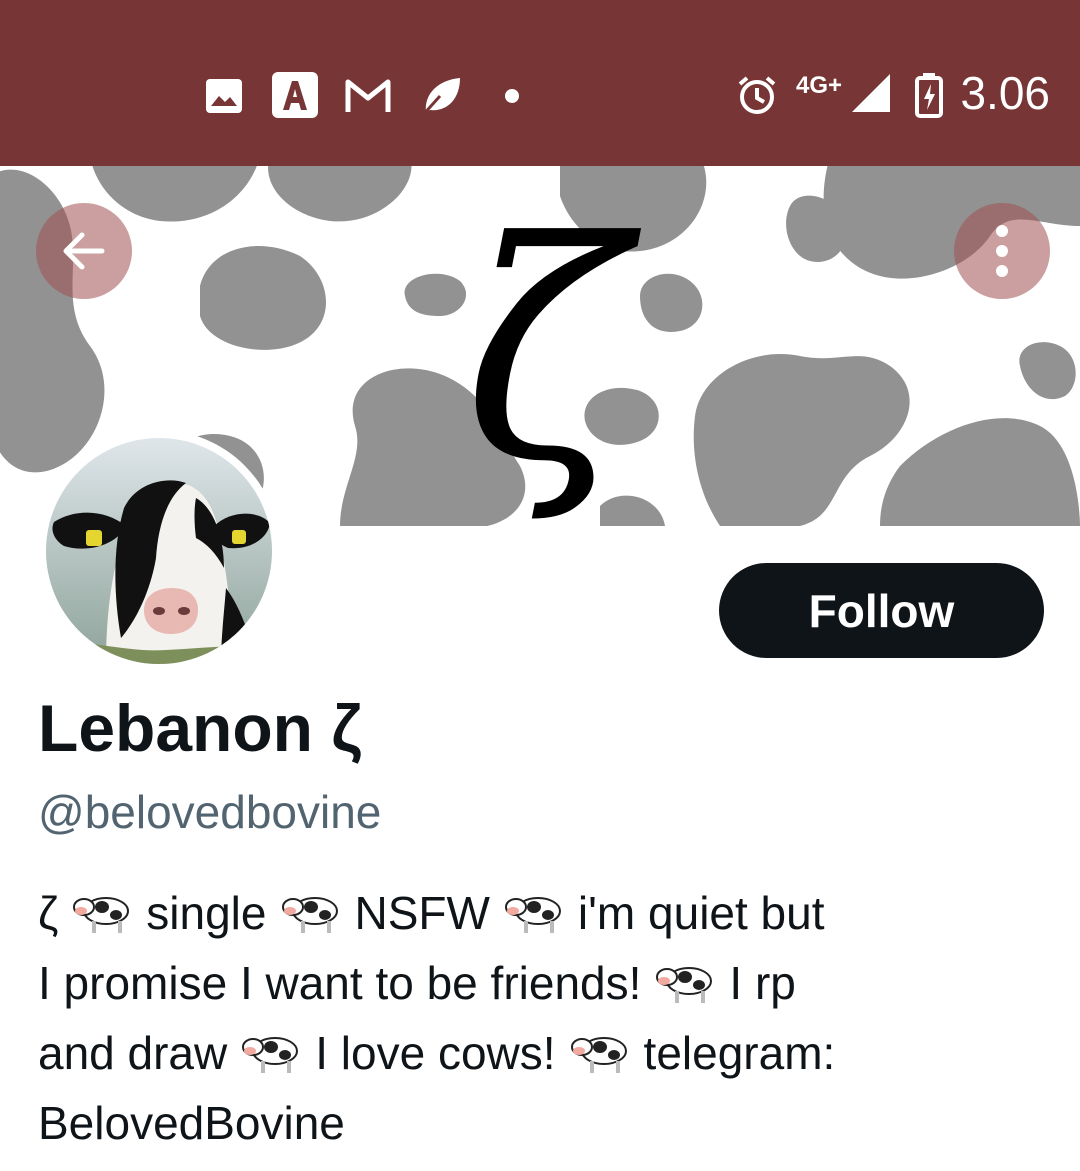 This screenshot has height=1171, width=1080. What do you see at coordinates (871, 93) in the screenshot?
I see `signal-icon` at bounding box center [871, 93].